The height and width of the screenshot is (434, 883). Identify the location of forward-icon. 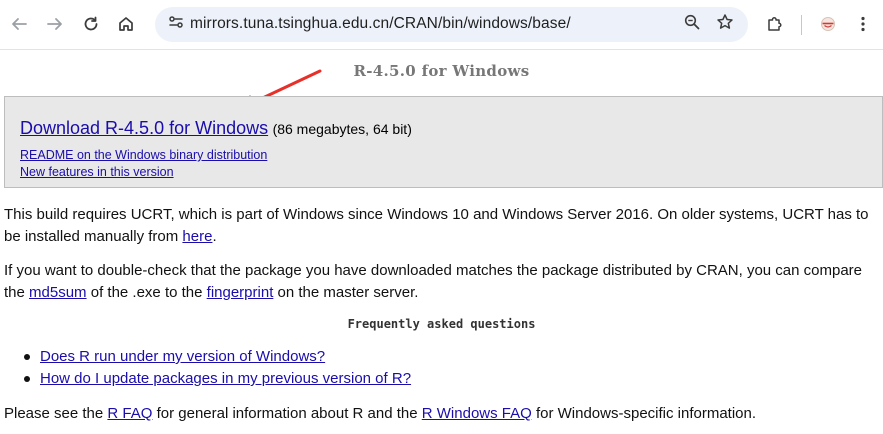
(55, 24).